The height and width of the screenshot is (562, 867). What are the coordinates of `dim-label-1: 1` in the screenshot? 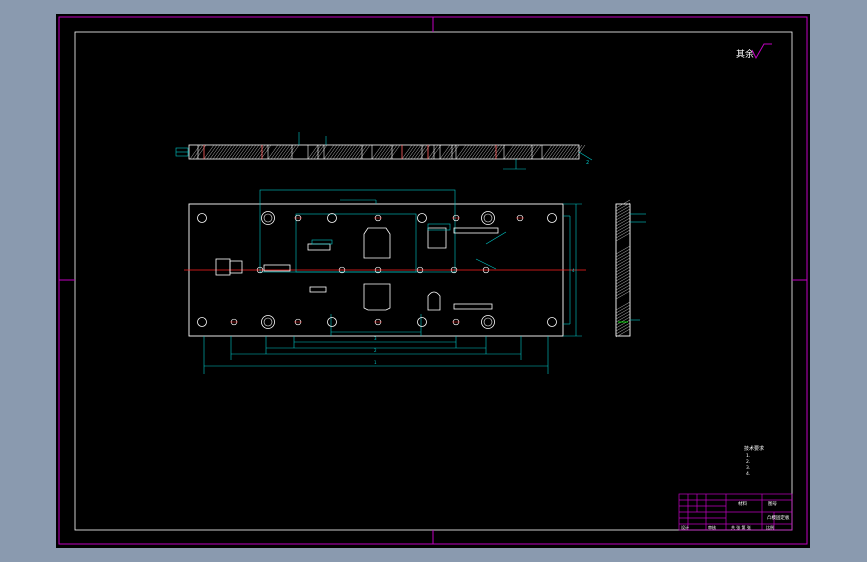 It's located at (375, 362).